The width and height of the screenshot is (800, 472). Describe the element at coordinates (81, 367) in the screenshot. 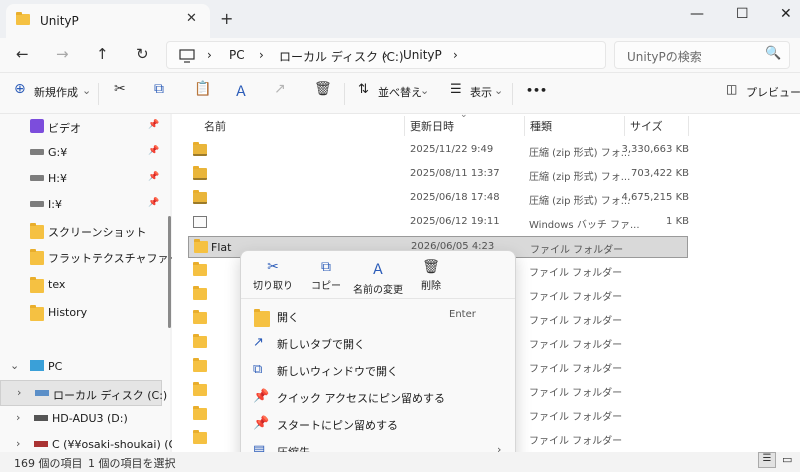

I see `sidebar-item-pc: ⌄ PC` at that location.